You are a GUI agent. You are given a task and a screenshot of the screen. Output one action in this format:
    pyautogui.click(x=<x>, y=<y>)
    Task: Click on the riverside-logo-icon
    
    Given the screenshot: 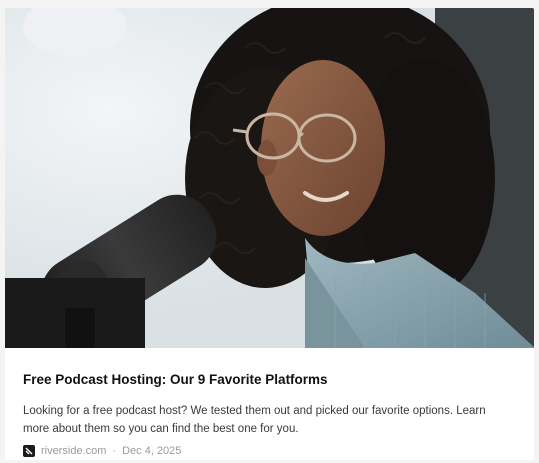 What is the action you would take?
    pyautogui.click(x=29, y=451)
    